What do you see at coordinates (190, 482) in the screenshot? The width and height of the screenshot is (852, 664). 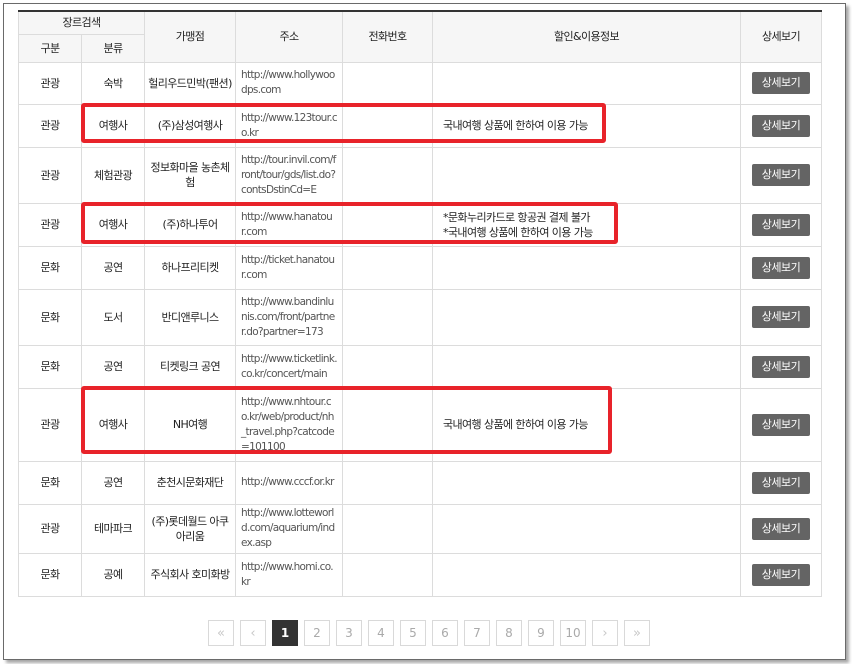 I see `row-merchant: 춘천시문화재단` at bounding box center [190, 482].